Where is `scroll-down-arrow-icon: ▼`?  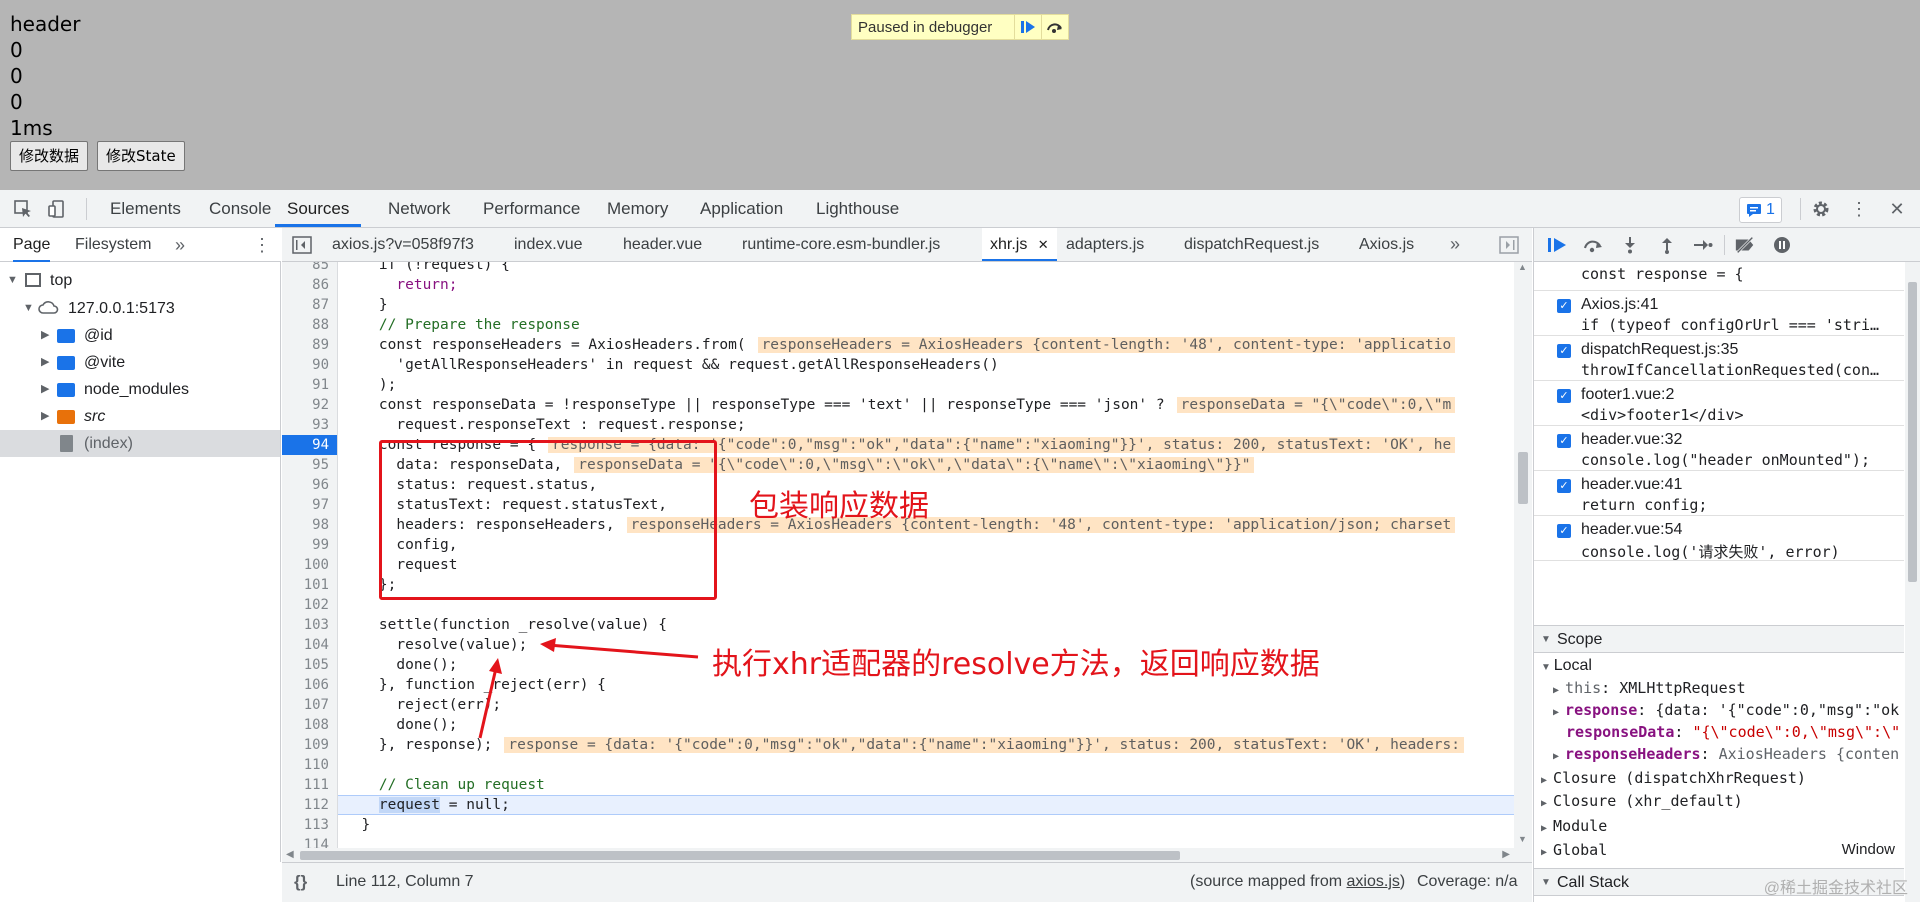
scroll-down-arrow-icon: ▼ is located at coordinates (1522, 839).